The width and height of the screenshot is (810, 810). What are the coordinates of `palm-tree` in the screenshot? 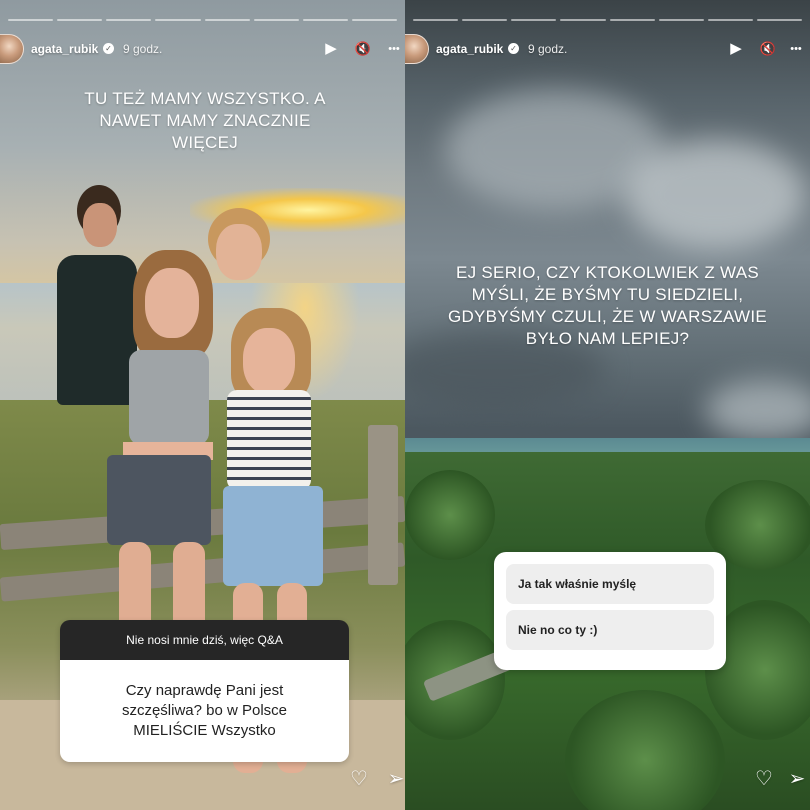 It's located at (450, 515).